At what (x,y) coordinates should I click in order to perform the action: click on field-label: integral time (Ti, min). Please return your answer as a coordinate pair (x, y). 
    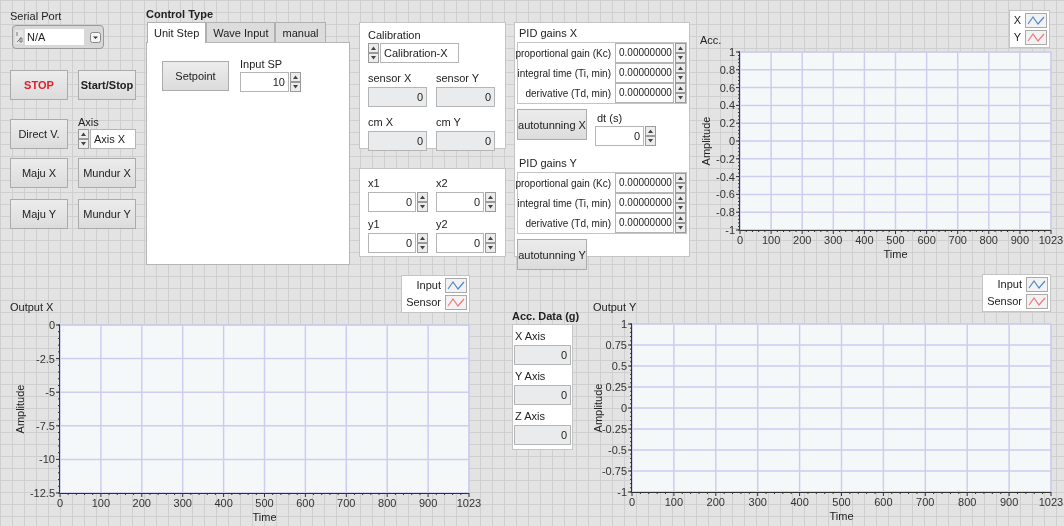
    Looking at the image, I should click on (564, 73).